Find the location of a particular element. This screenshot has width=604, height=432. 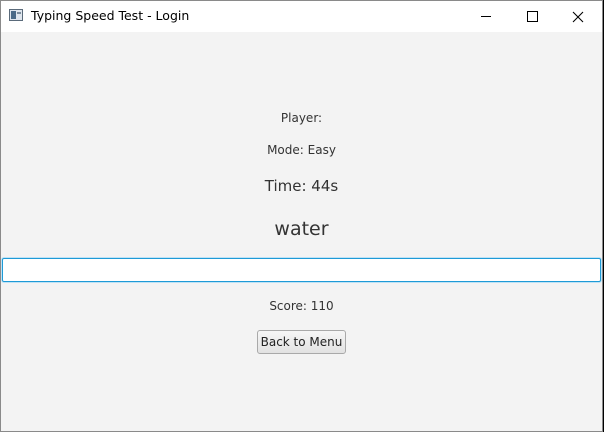

maximize-button is located at coordinates (532, 16).